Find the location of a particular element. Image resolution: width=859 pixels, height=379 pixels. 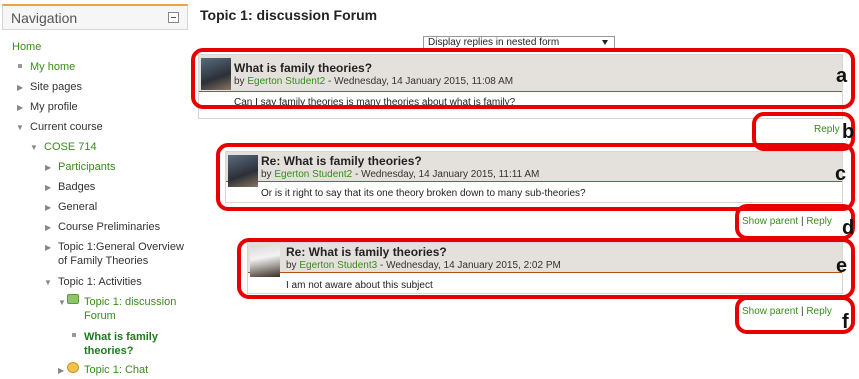

post-date: - Wednesday, 14 January 2015, 11:11 AM is located at coordinates (446, 174).